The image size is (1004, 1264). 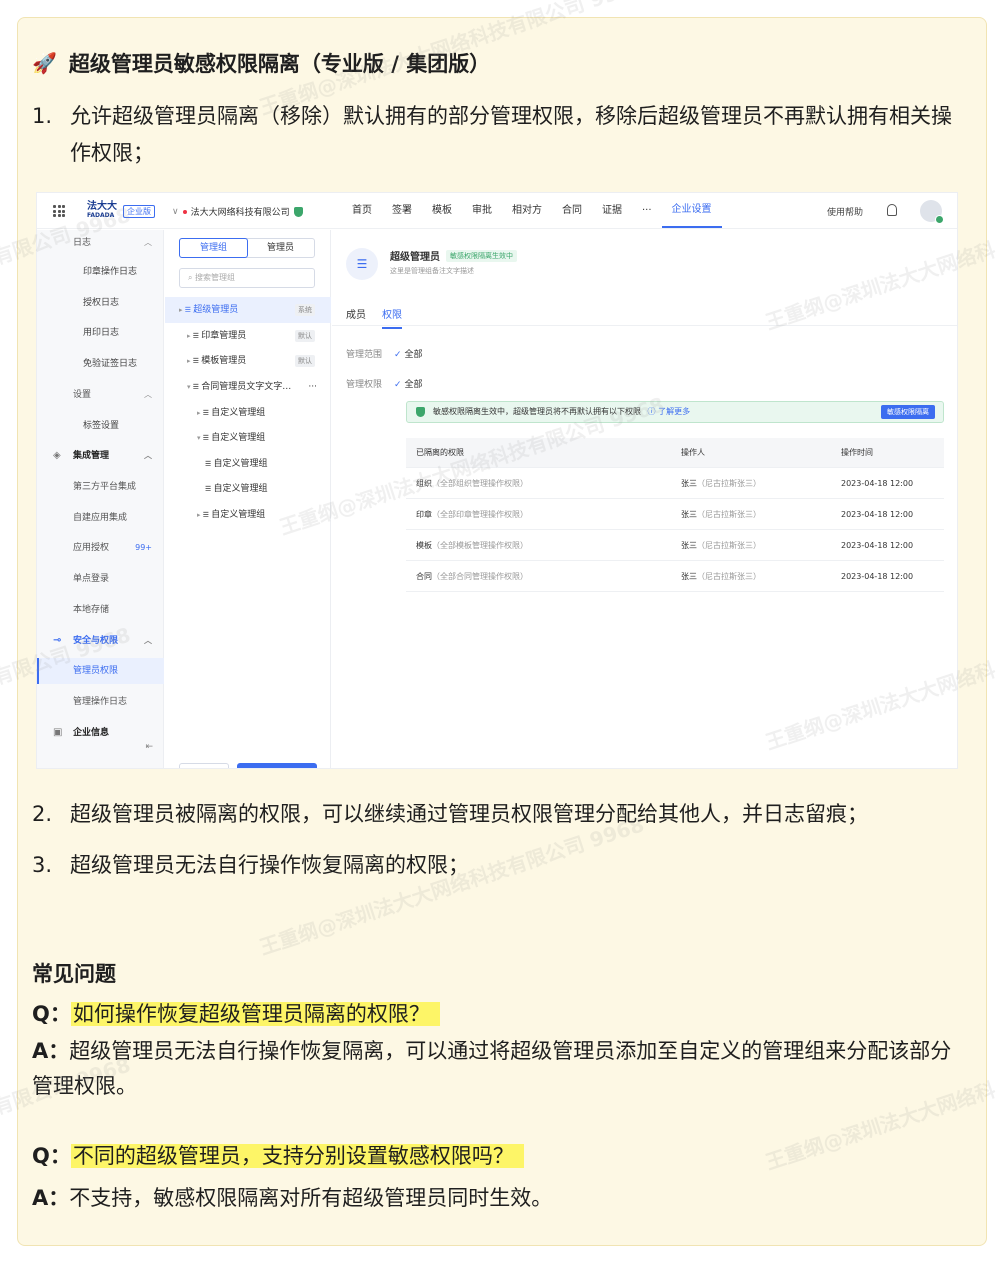 What do you see at coordinates (939, 219) in the screenshot?
I see `verified-icon` at bounding box center [939, 219].